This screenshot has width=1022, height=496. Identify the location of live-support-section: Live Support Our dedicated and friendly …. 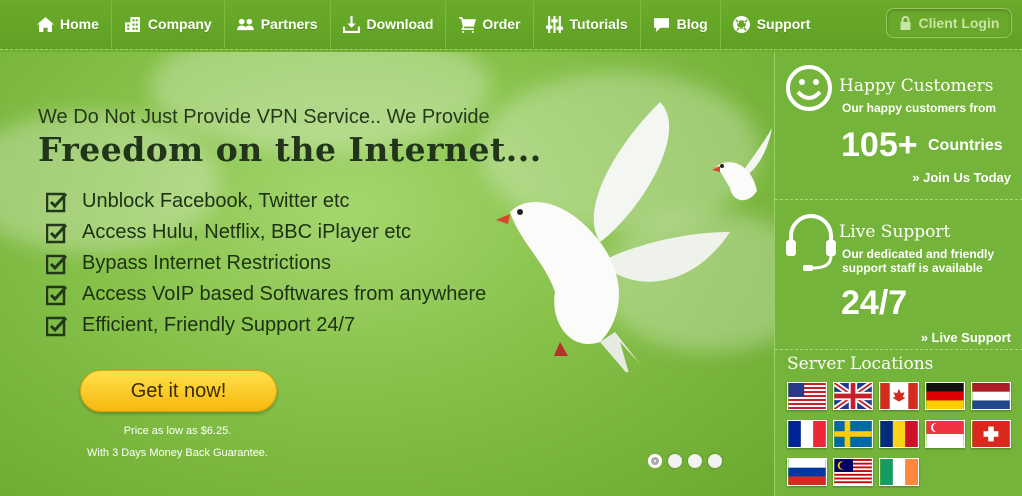
(898, 276).